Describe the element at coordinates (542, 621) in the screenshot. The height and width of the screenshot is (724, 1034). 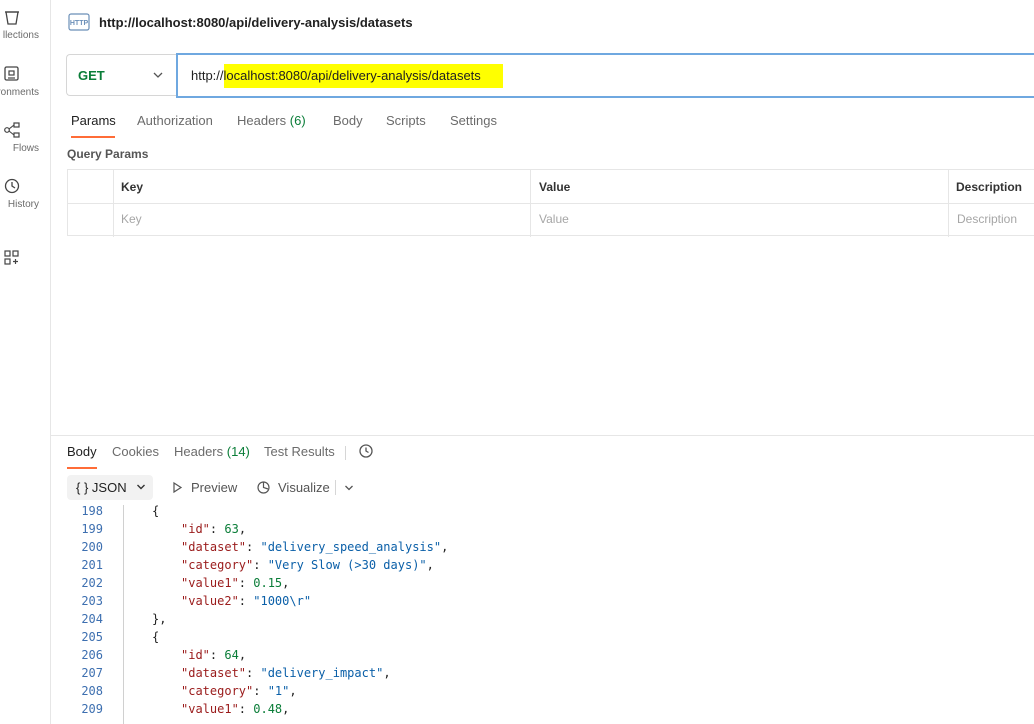
I see `code-line: 204},` at that location.